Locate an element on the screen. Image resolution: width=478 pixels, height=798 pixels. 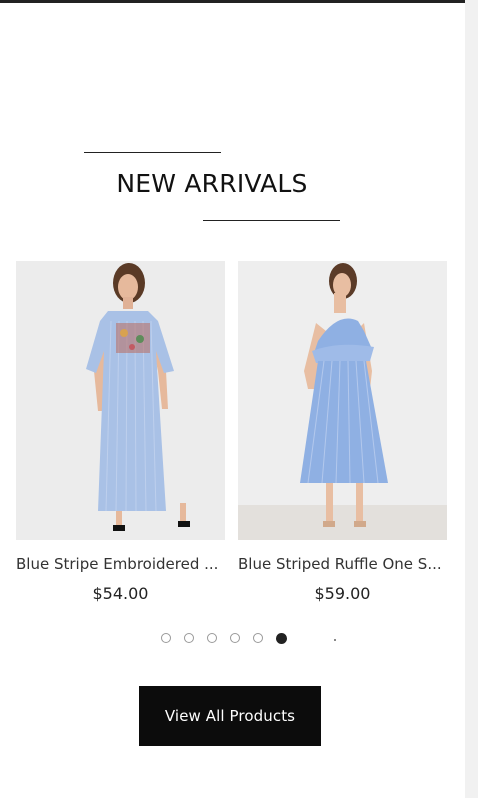
decorative-line-top is located at coordinates (152, 152).